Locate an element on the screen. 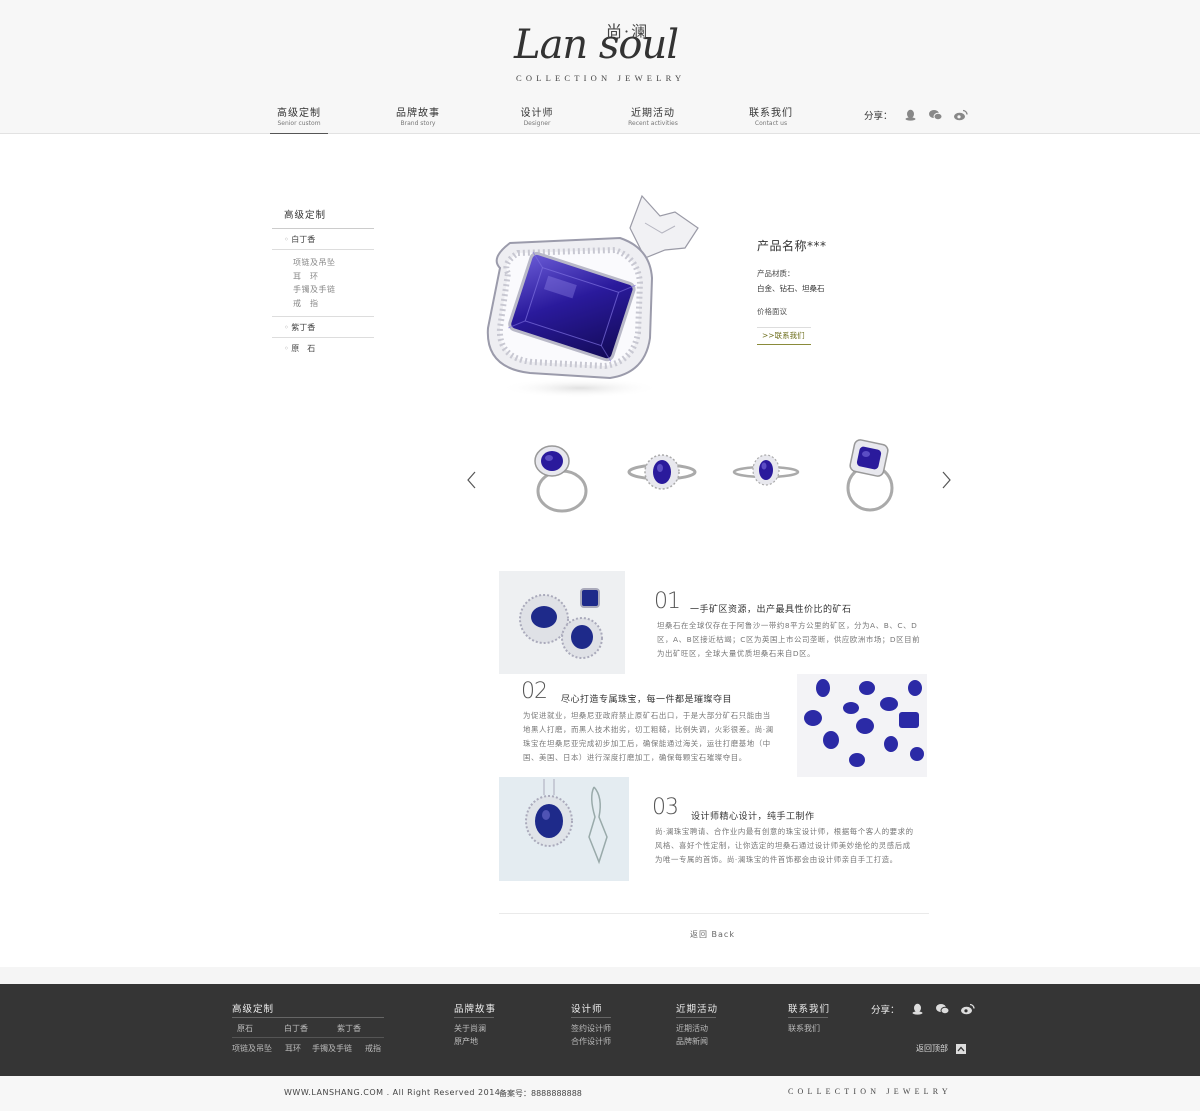 This screenshot has width=1200, height=1111. nav-label: 近期活动 is located at coordinates (653, 113).